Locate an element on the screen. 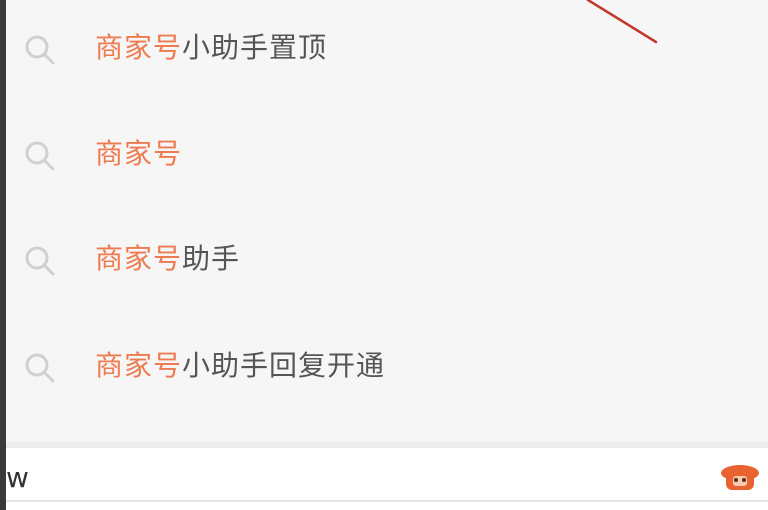 This screenshot has height=510, width=768. suggestion-rest: 小助手回复开通 is located at coordinates (284, 365).